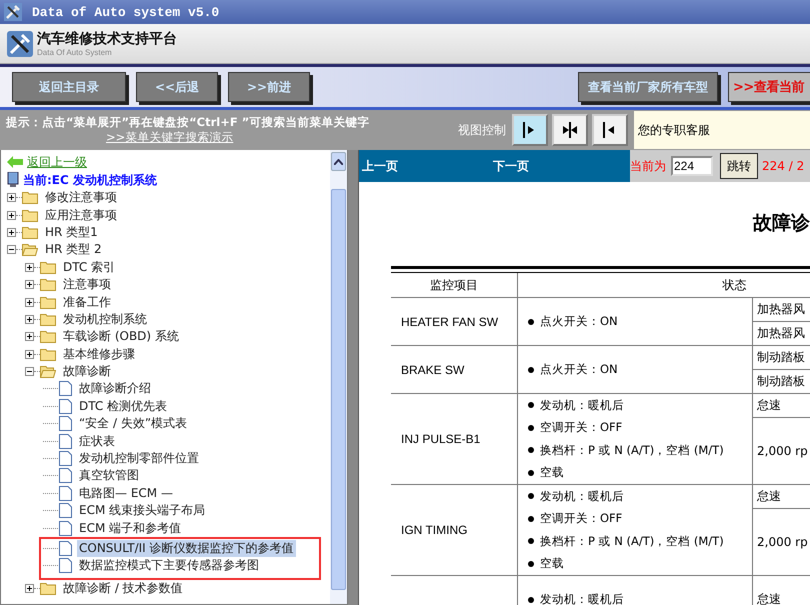  What do you see at coordinates (783, 166) in the screenshot?
I see `page-count: 224 / 2` at bounding box center [783, 166].